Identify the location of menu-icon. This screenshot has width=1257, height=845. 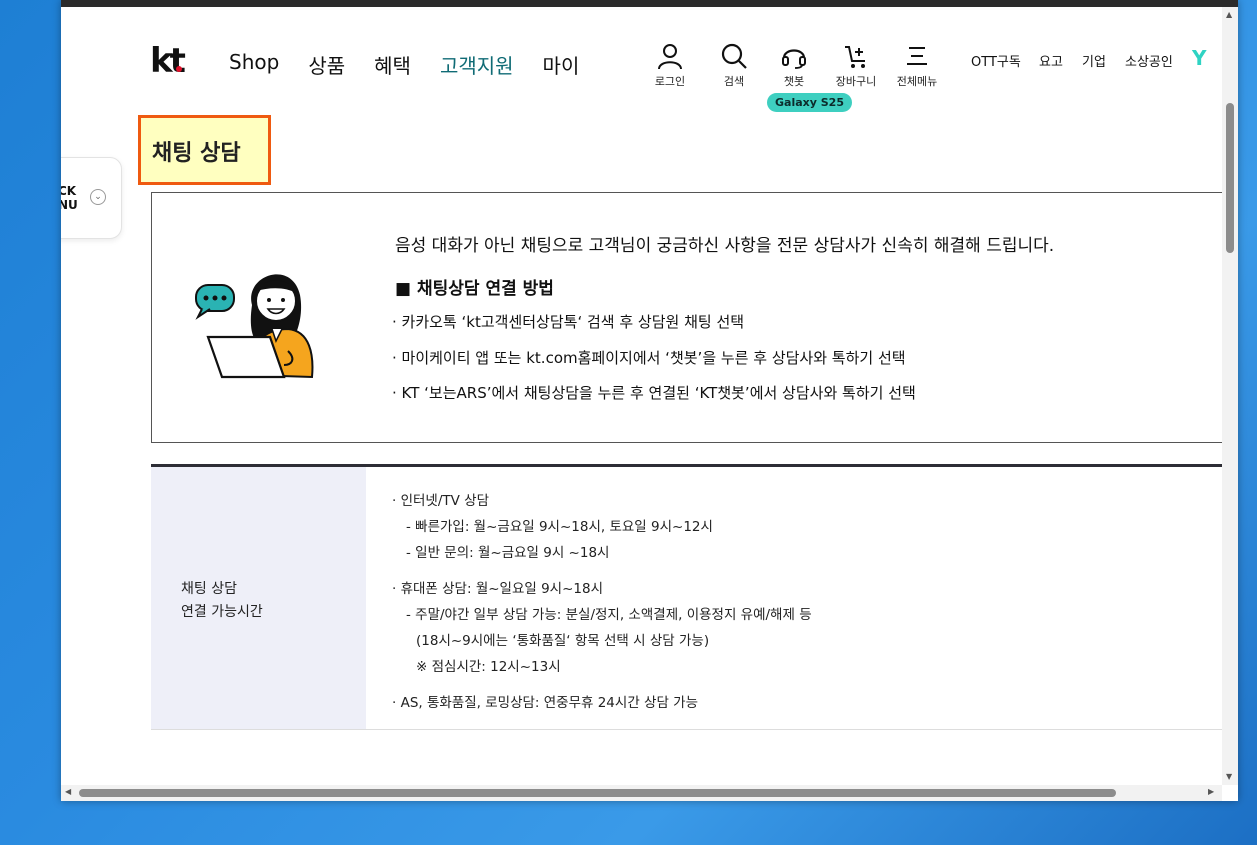
(917, 56).